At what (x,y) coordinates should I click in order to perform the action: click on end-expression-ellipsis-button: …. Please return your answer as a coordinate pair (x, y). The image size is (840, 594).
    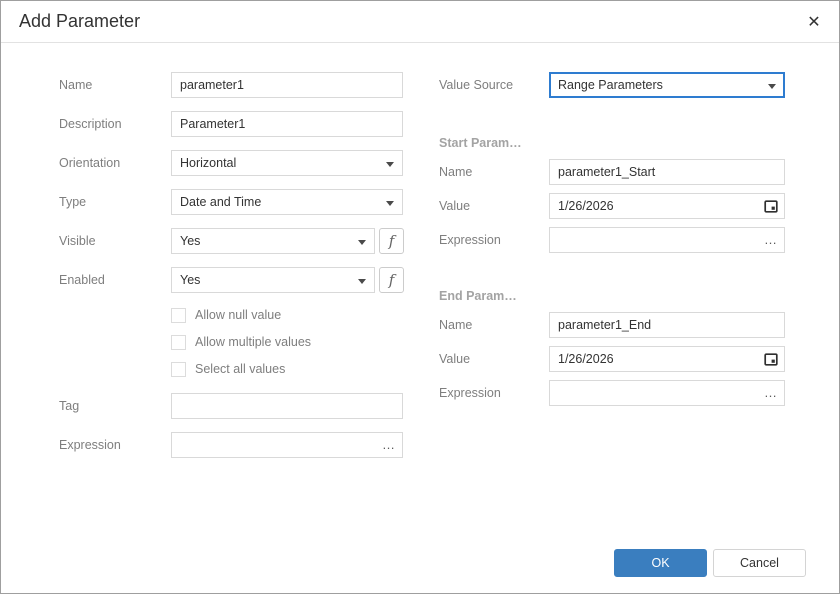
    Looking at the image, I should click on (771, 393).